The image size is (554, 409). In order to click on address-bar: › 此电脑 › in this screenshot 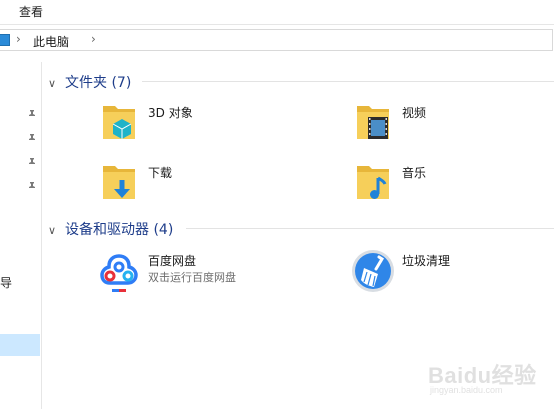, I will do `click(276, 40)`.